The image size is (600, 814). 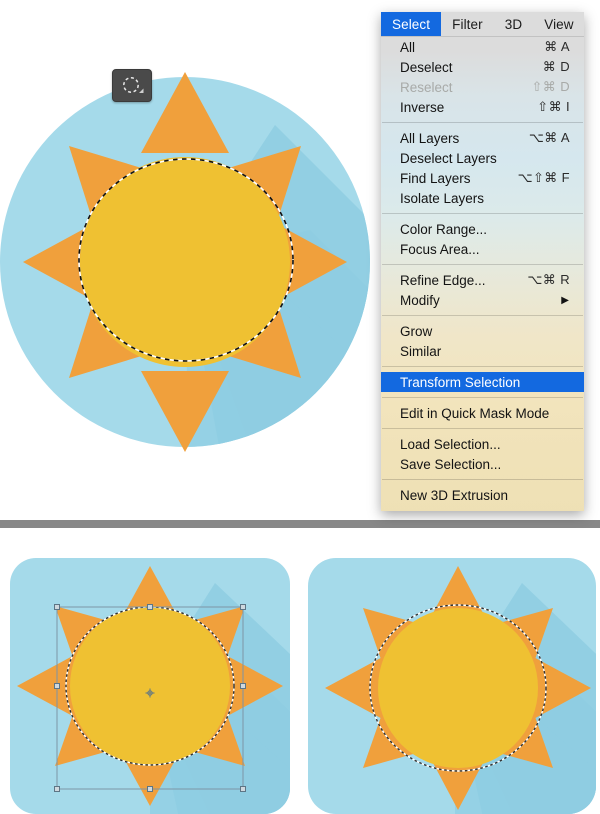 I want to click on handle-middle-left, so click(x=57, y=686).